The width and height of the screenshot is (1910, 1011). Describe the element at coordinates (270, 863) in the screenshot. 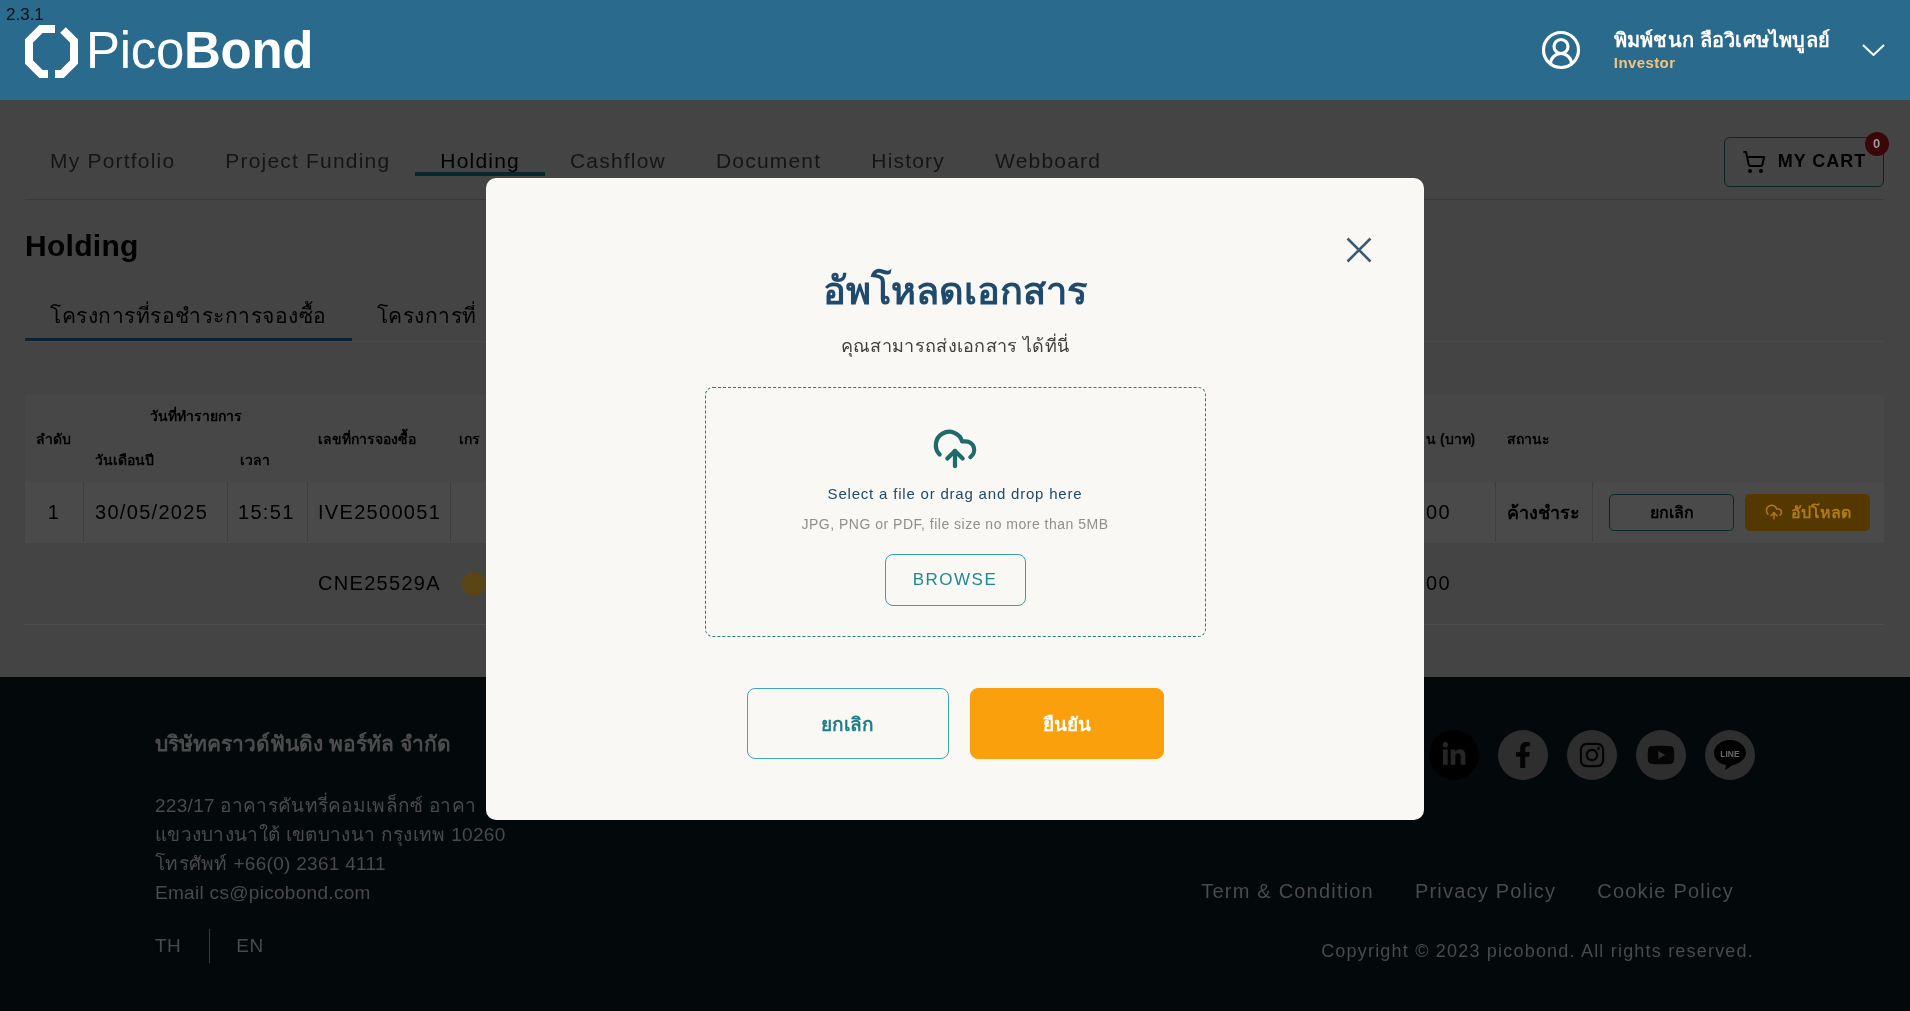

I see `address-line: โทรศัพท์ +66(0) 2361 4111` at that location.